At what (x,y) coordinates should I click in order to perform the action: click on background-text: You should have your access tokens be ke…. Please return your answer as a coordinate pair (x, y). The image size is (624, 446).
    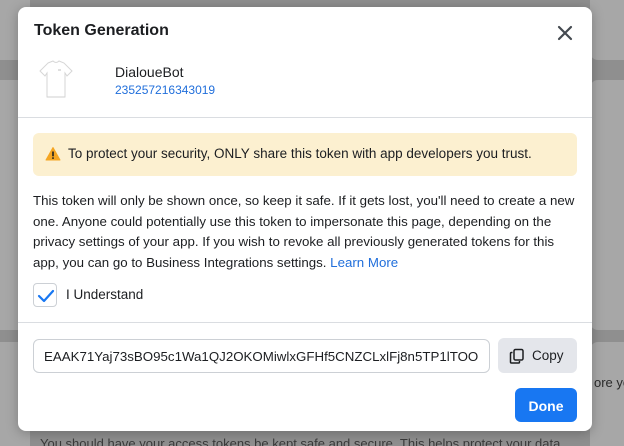
    Looking at the image, I should click on (300, 441).